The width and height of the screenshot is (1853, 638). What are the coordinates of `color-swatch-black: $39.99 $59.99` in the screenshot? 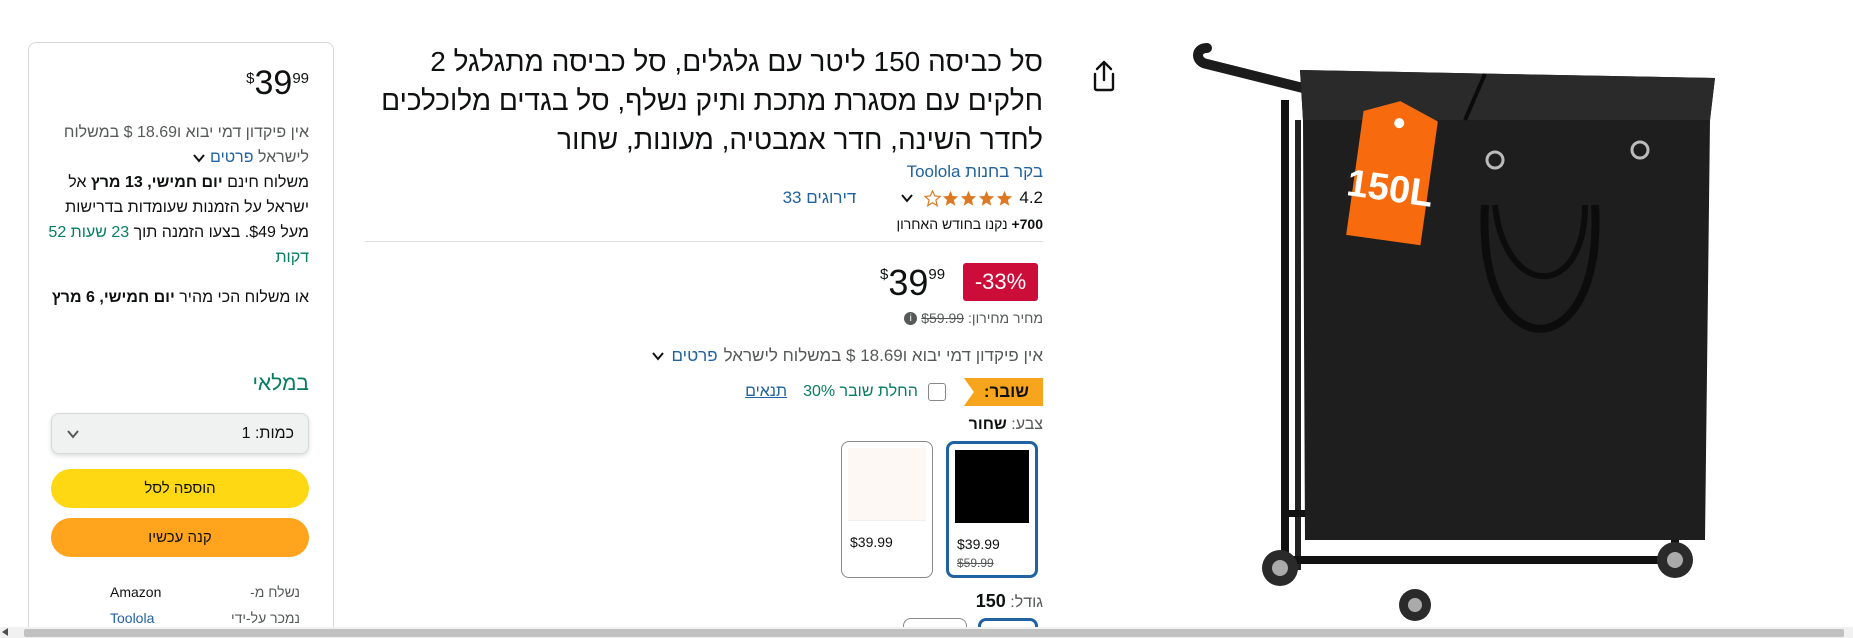 It's located at (992, 509).